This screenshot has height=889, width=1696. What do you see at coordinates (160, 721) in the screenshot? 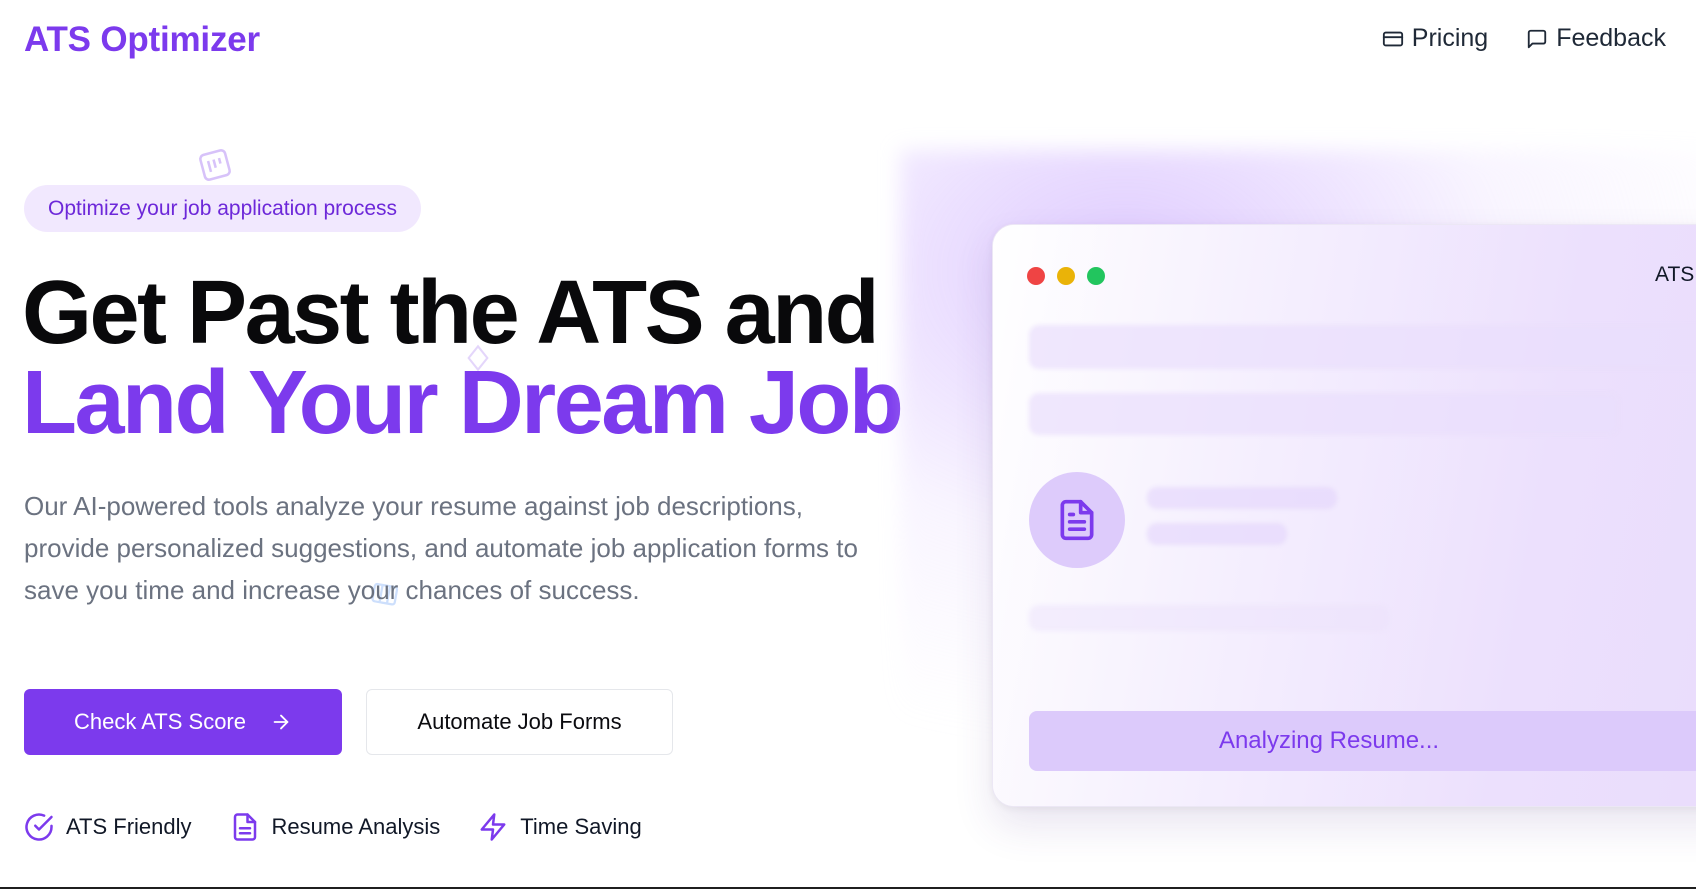
I see `check-ats-score-label: Check ATS Score` at bounding box center [160, 721].